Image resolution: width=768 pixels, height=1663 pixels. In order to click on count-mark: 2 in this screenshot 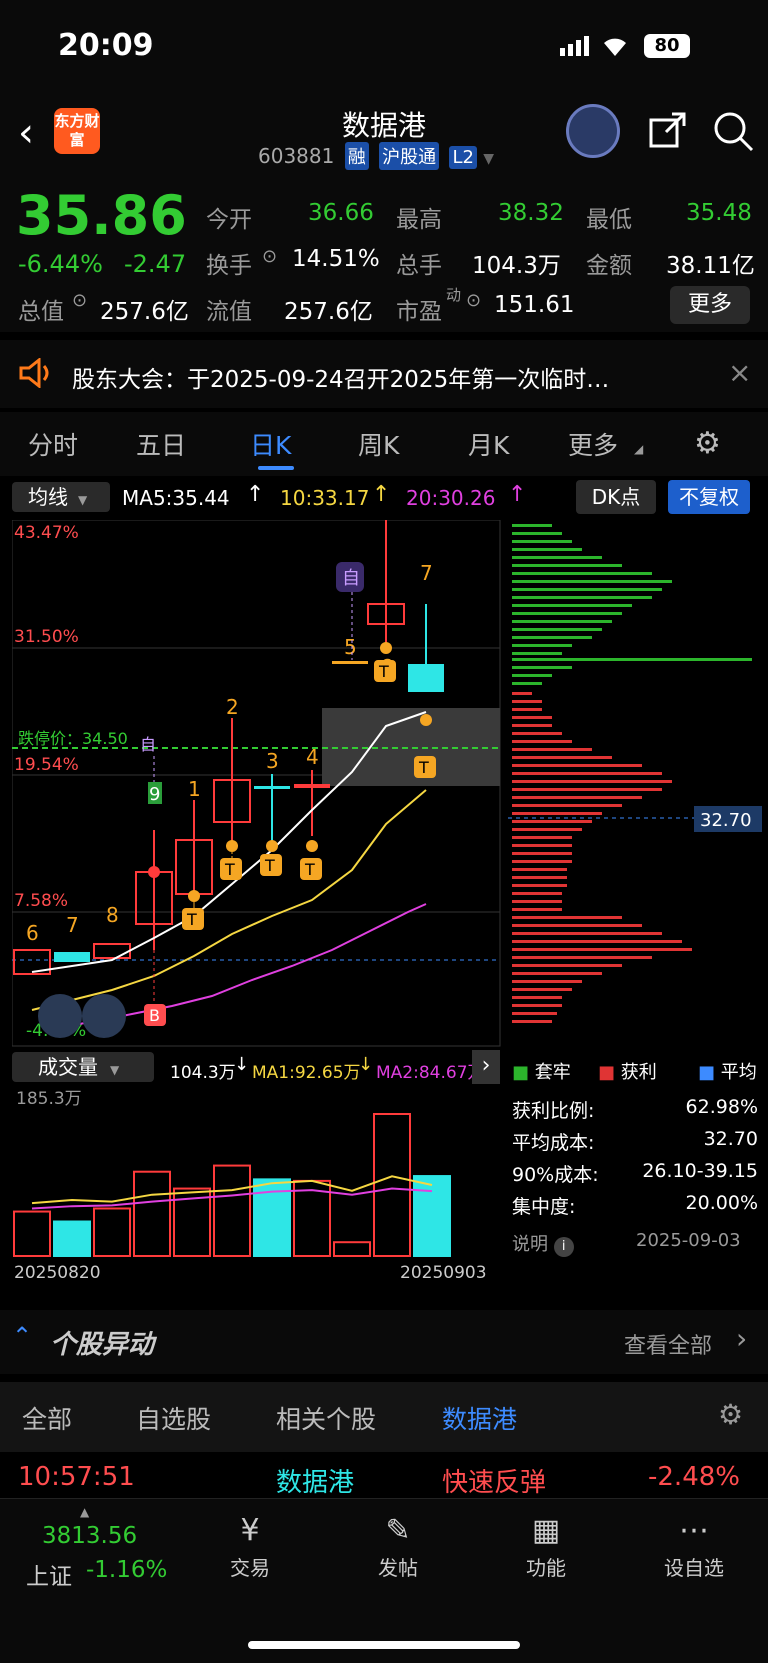, I will do `click(232, 707)`.